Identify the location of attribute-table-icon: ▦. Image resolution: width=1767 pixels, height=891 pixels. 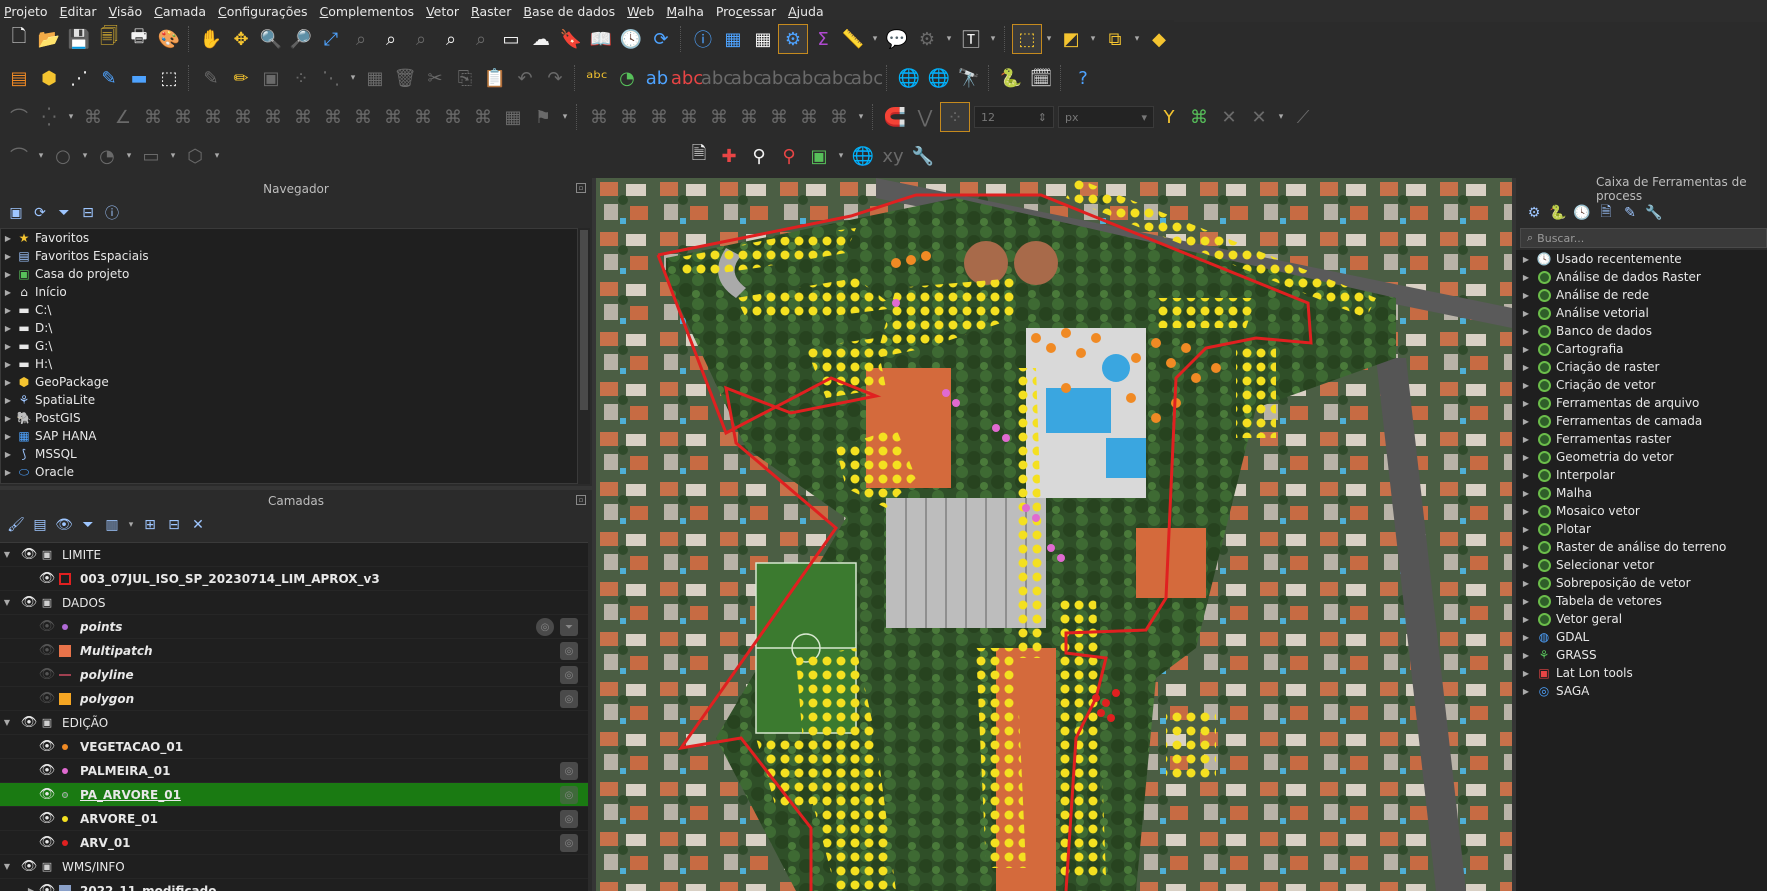
(733, 39).